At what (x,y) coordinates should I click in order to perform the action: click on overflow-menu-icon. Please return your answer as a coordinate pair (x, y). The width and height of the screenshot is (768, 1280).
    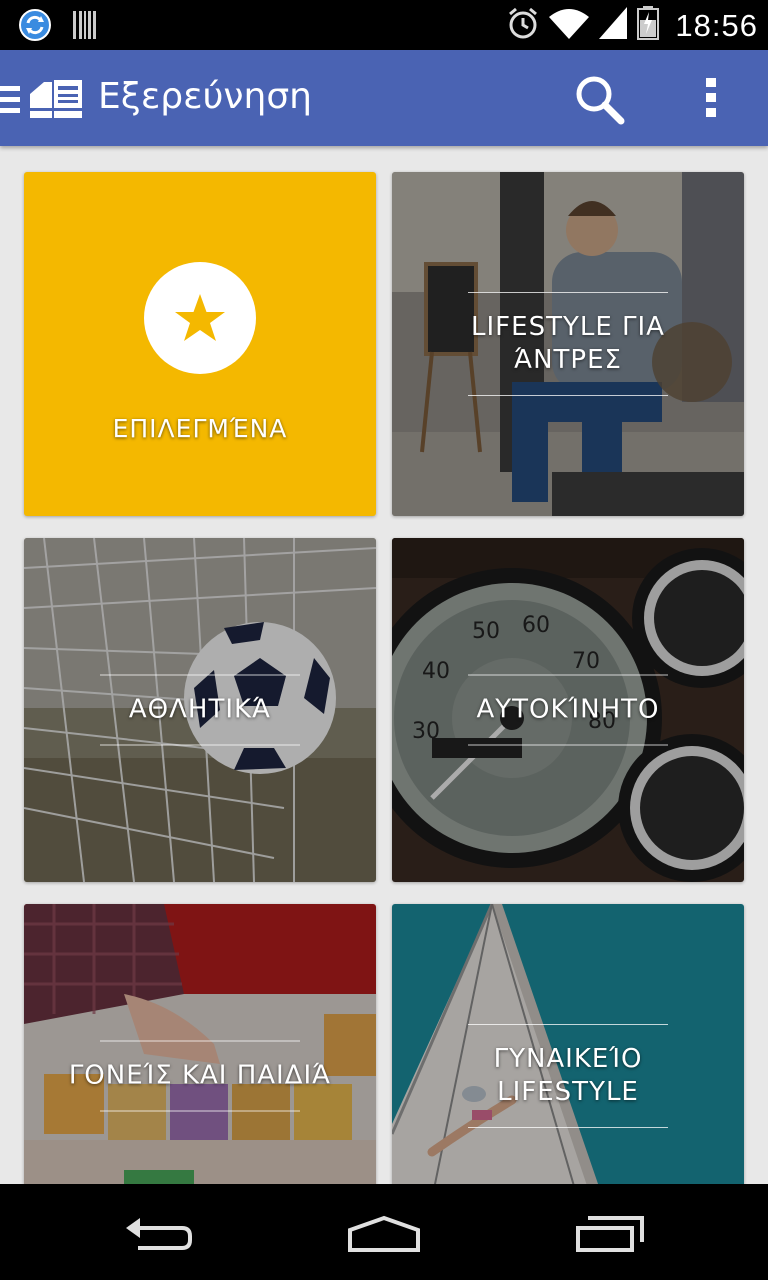
    Looking at the image, I should click on (712, 100).